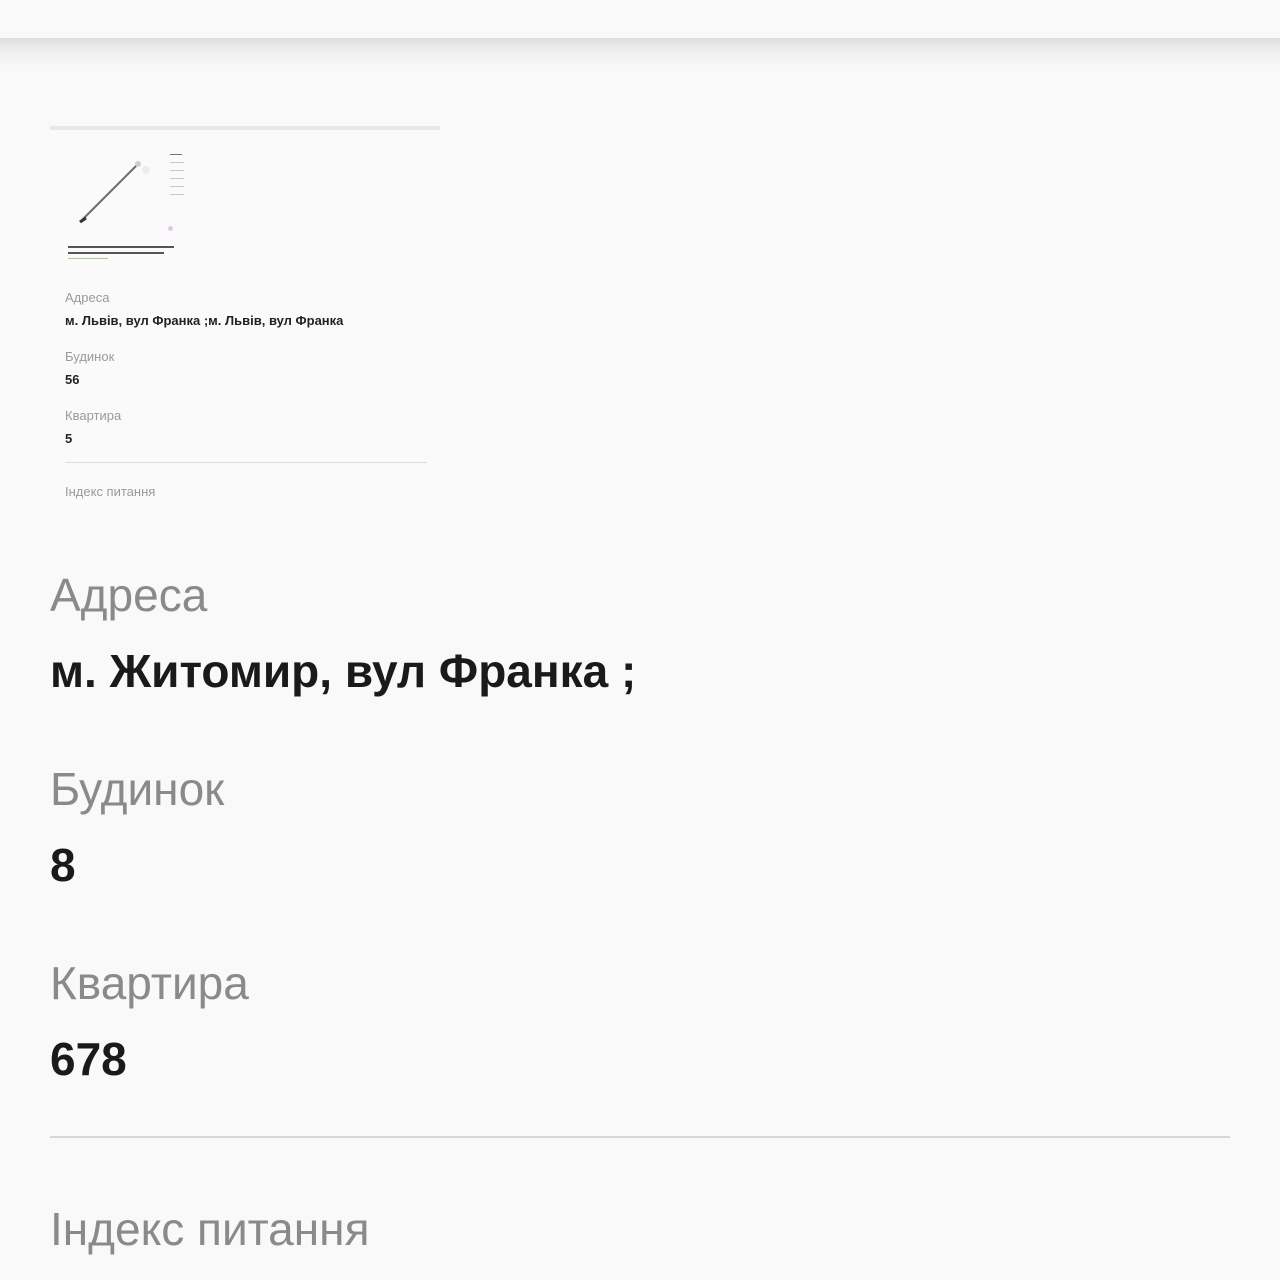  What do you see at coordinates (170, 228) in the screenshot?
I see `thumbnail-dot-icon` at bounding box center [170, 228].